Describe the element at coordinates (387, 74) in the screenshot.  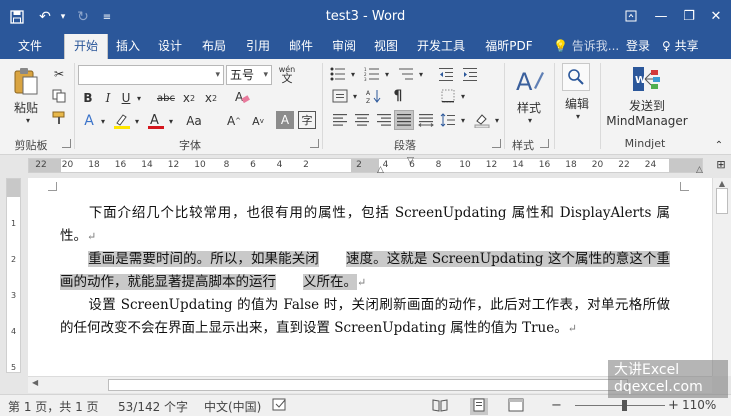
I see `numbering-dropdown-icon: ▾` at that location.